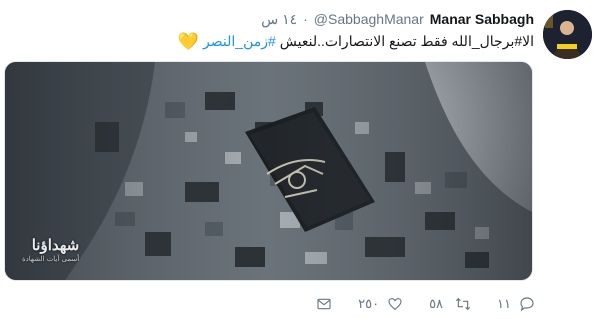  I want to click on reply-count: ١١, so click(504, 303).